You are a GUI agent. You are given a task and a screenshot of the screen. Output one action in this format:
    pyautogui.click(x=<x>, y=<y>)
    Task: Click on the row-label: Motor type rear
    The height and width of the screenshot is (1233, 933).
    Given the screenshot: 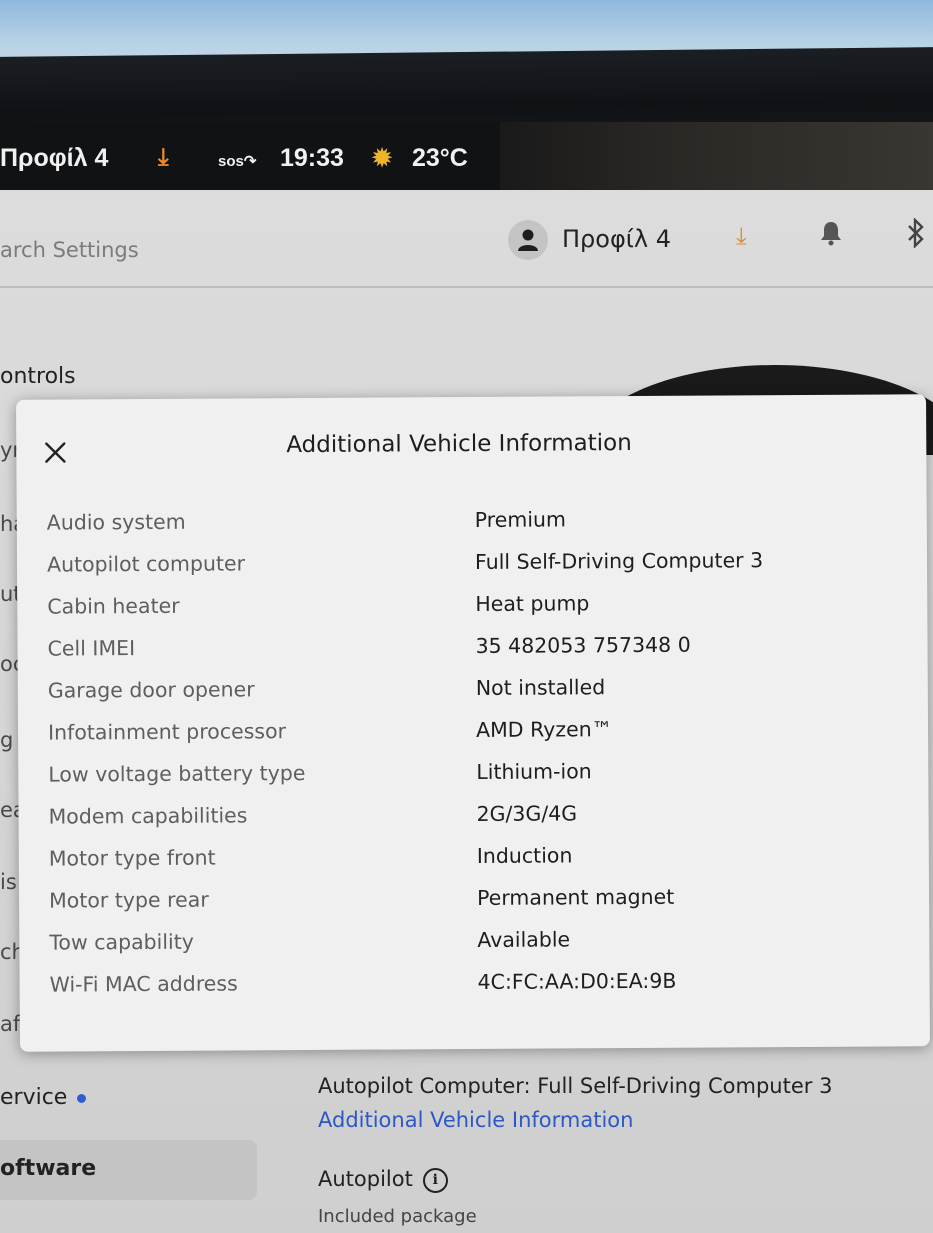 What is the action you would take?
    pyautogui.click(x=129, y=900)
    